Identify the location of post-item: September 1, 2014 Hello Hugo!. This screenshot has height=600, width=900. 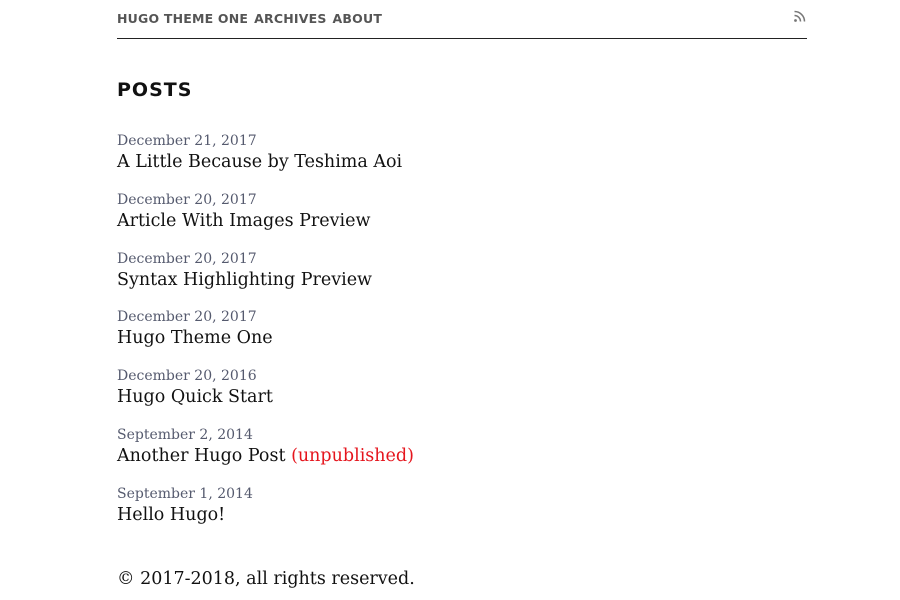
(265, 513).